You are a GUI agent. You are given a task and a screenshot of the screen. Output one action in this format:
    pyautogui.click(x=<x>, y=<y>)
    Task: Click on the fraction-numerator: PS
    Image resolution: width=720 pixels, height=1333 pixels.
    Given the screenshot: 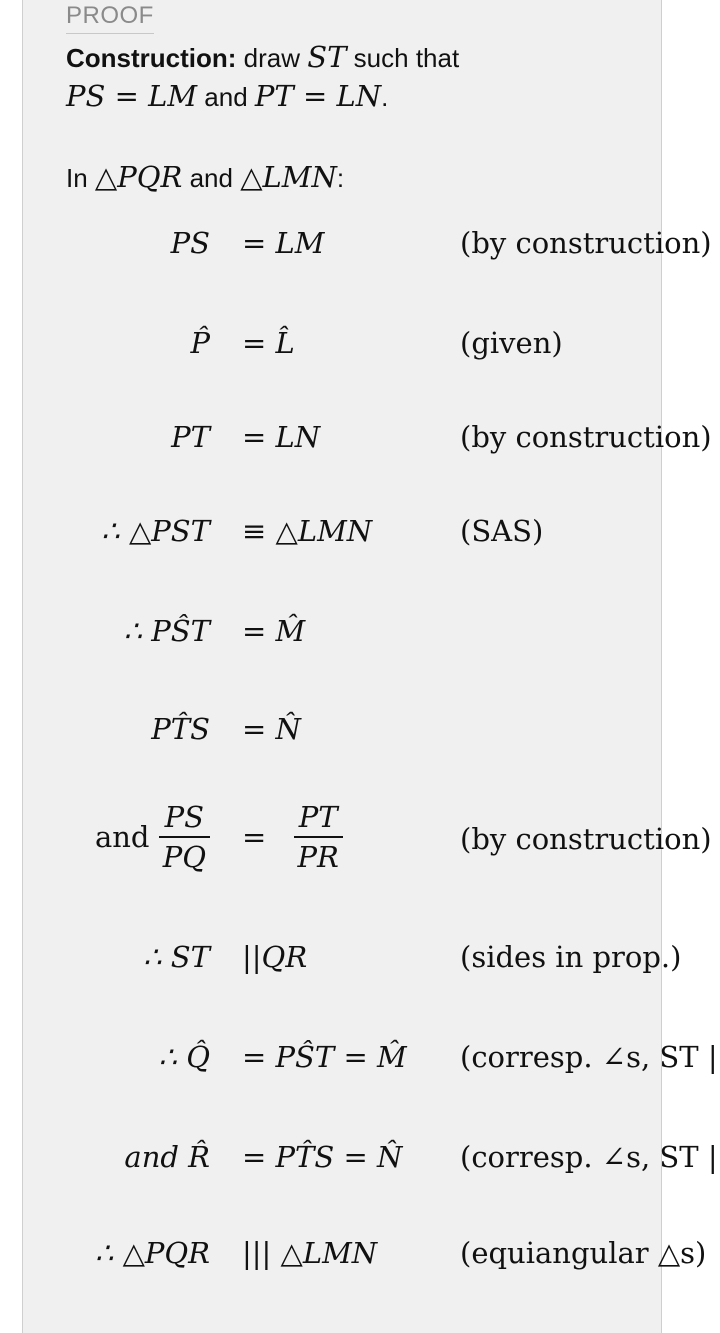 What is the action you would take?
    pyautogui.click(x=184, y=819)
    